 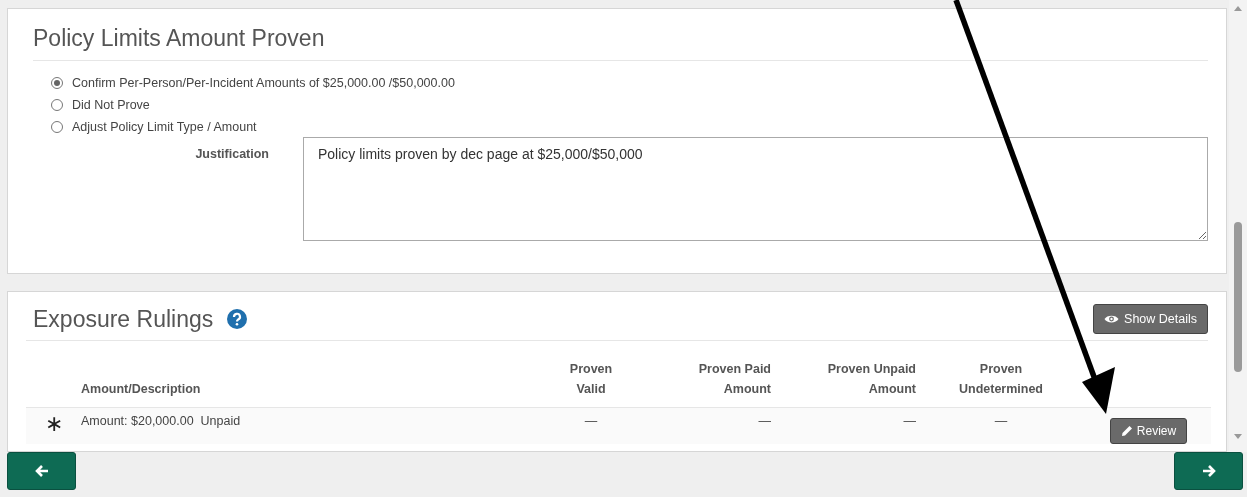 I want to click on arrow-left-icon, so click(x=41, y=471).